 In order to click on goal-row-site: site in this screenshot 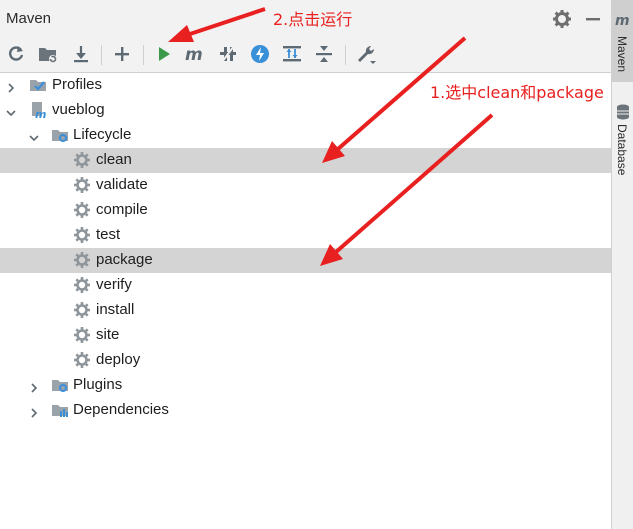, I will do `click(305, 335)`.